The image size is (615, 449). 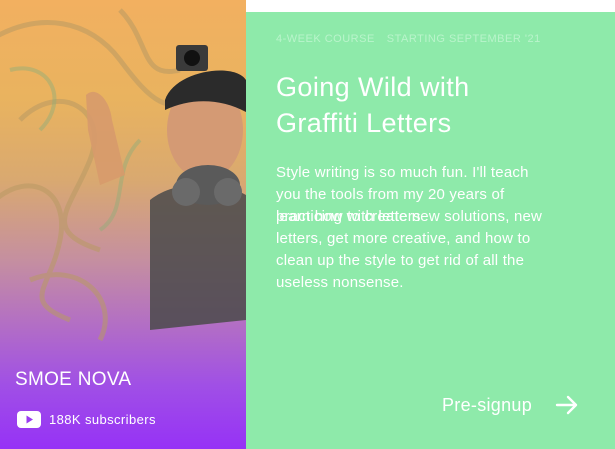 I want to click on subscriber-count: 188K subscribers, so click(x=86, y=419).